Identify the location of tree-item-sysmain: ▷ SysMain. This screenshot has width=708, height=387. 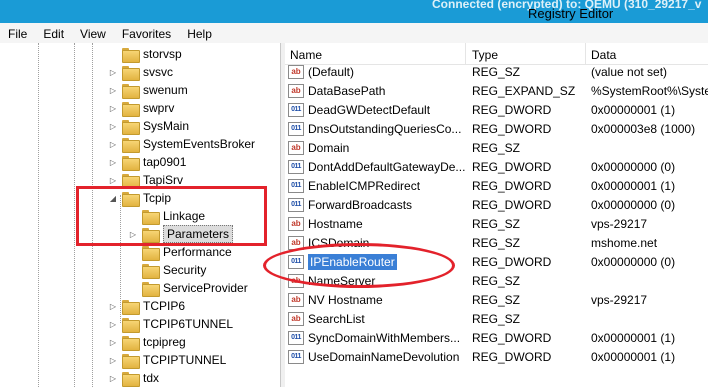
(148, 126).